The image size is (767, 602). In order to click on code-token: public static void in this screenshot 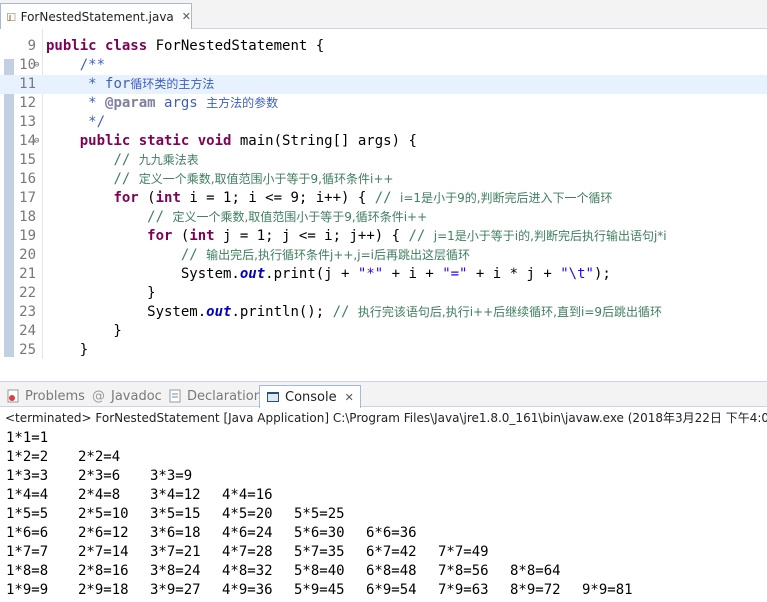, I will do `click(159, 141)`.